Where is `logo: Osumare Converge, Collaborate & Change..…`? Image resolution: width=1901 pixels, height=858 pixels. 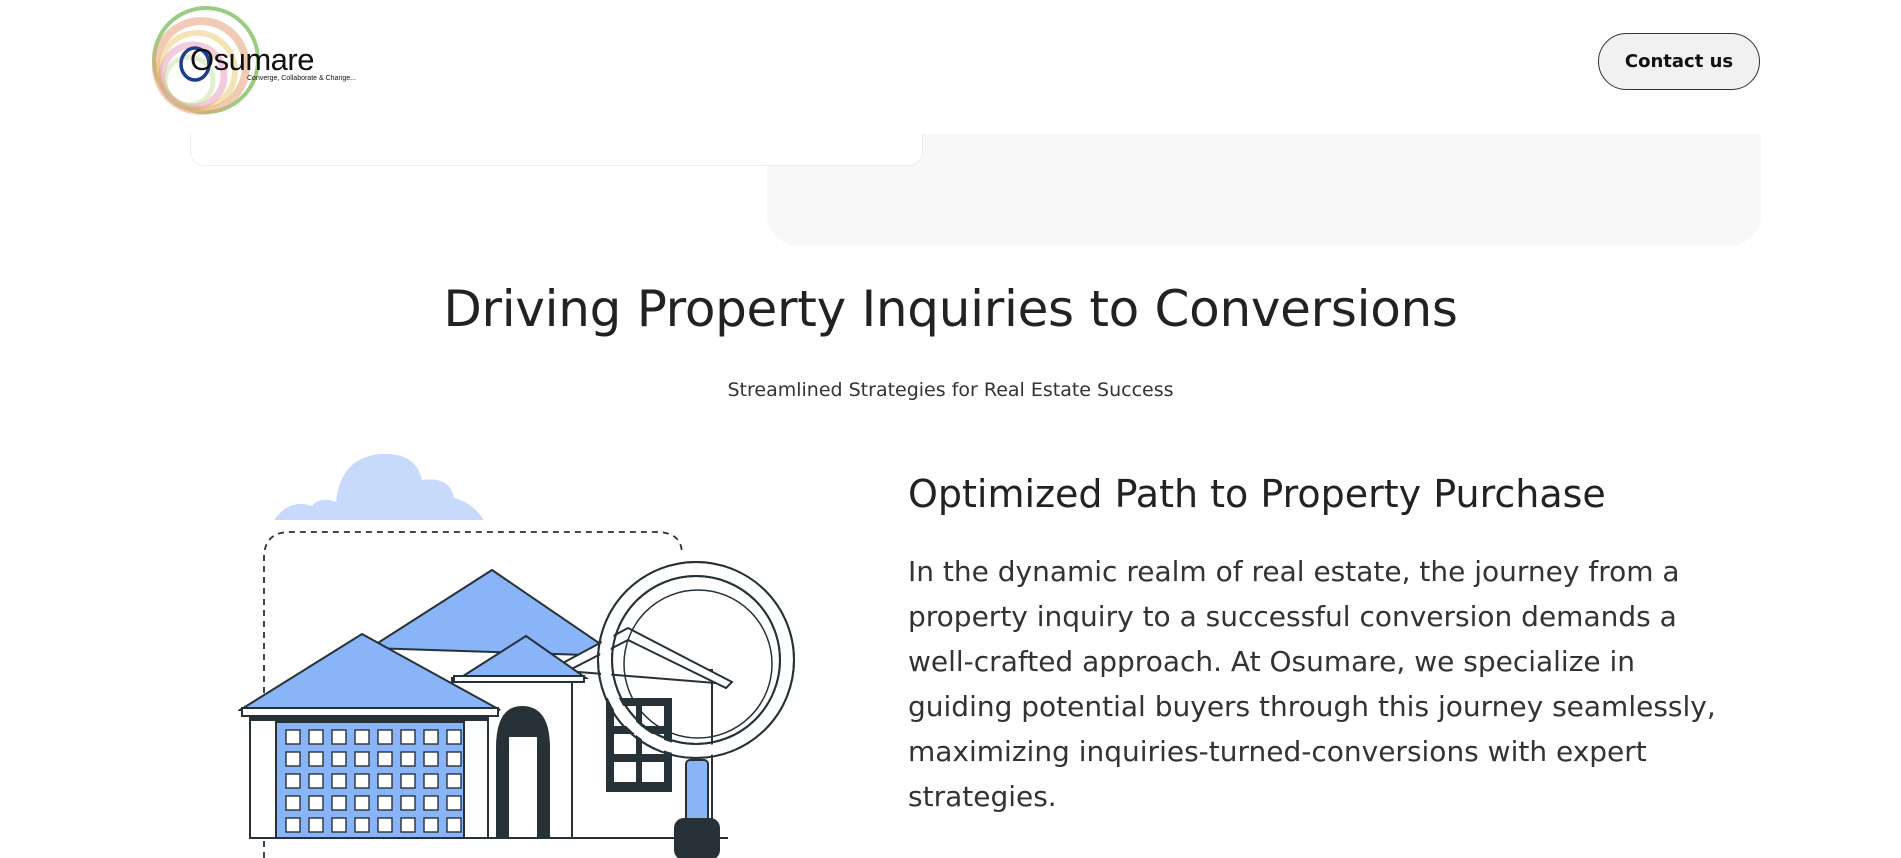 logo: Osumare Converge, Collaborate & Change..… is located at coordinates (250, 61).